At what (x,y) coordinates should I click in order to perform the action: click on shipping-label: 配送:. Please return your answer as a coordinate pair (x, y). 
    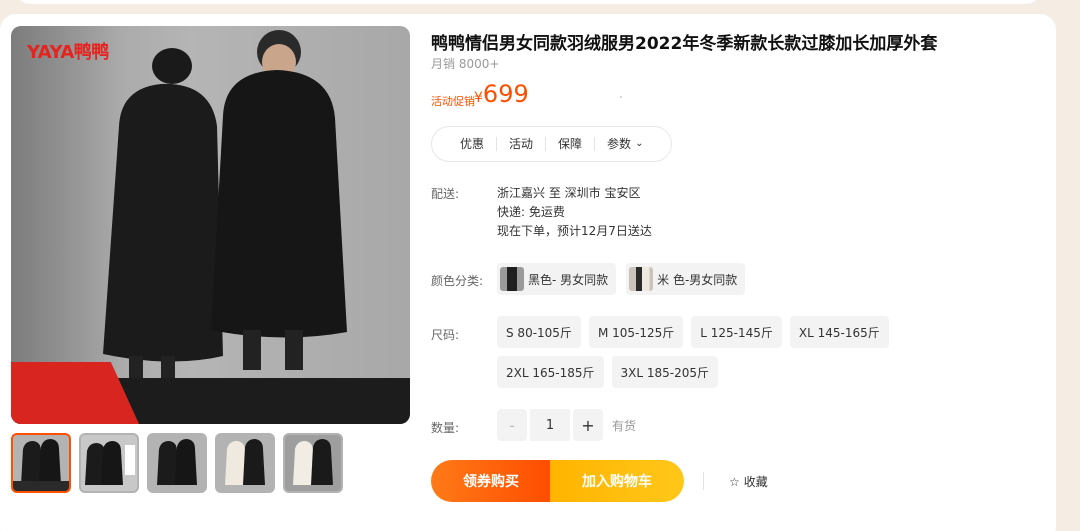
    Looking at the image, I should click on (445, 194).